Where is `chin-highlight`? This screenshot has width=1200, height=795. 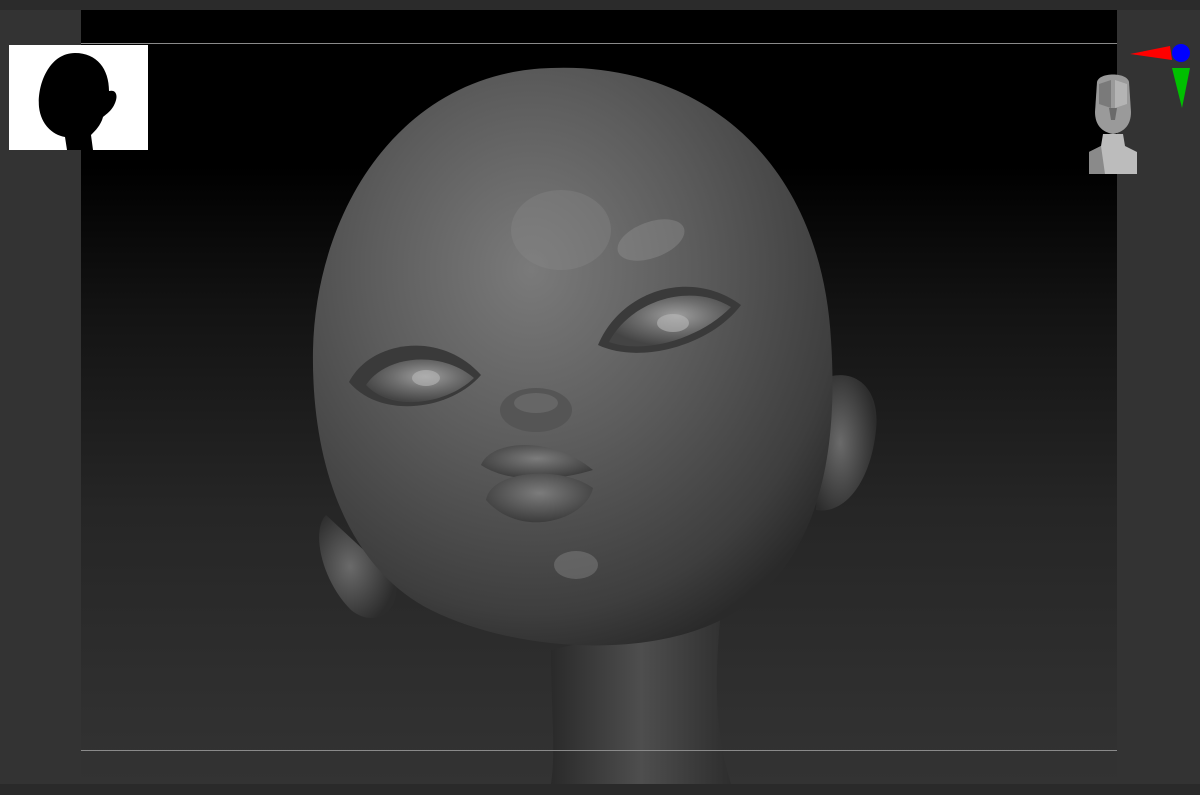
chin-highlight is located at coordinates (576, 565).